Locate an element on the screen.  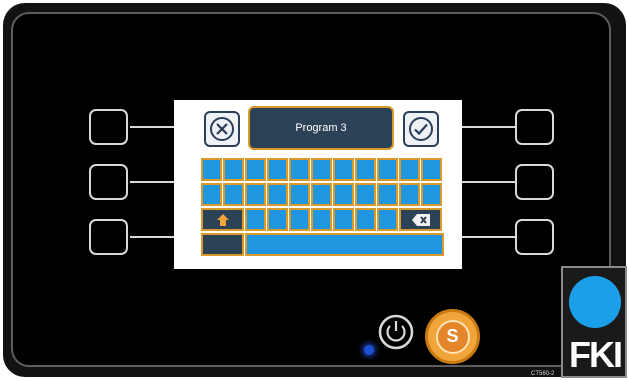
program-name-field: Program 3 is located at coordinates (321, 128).